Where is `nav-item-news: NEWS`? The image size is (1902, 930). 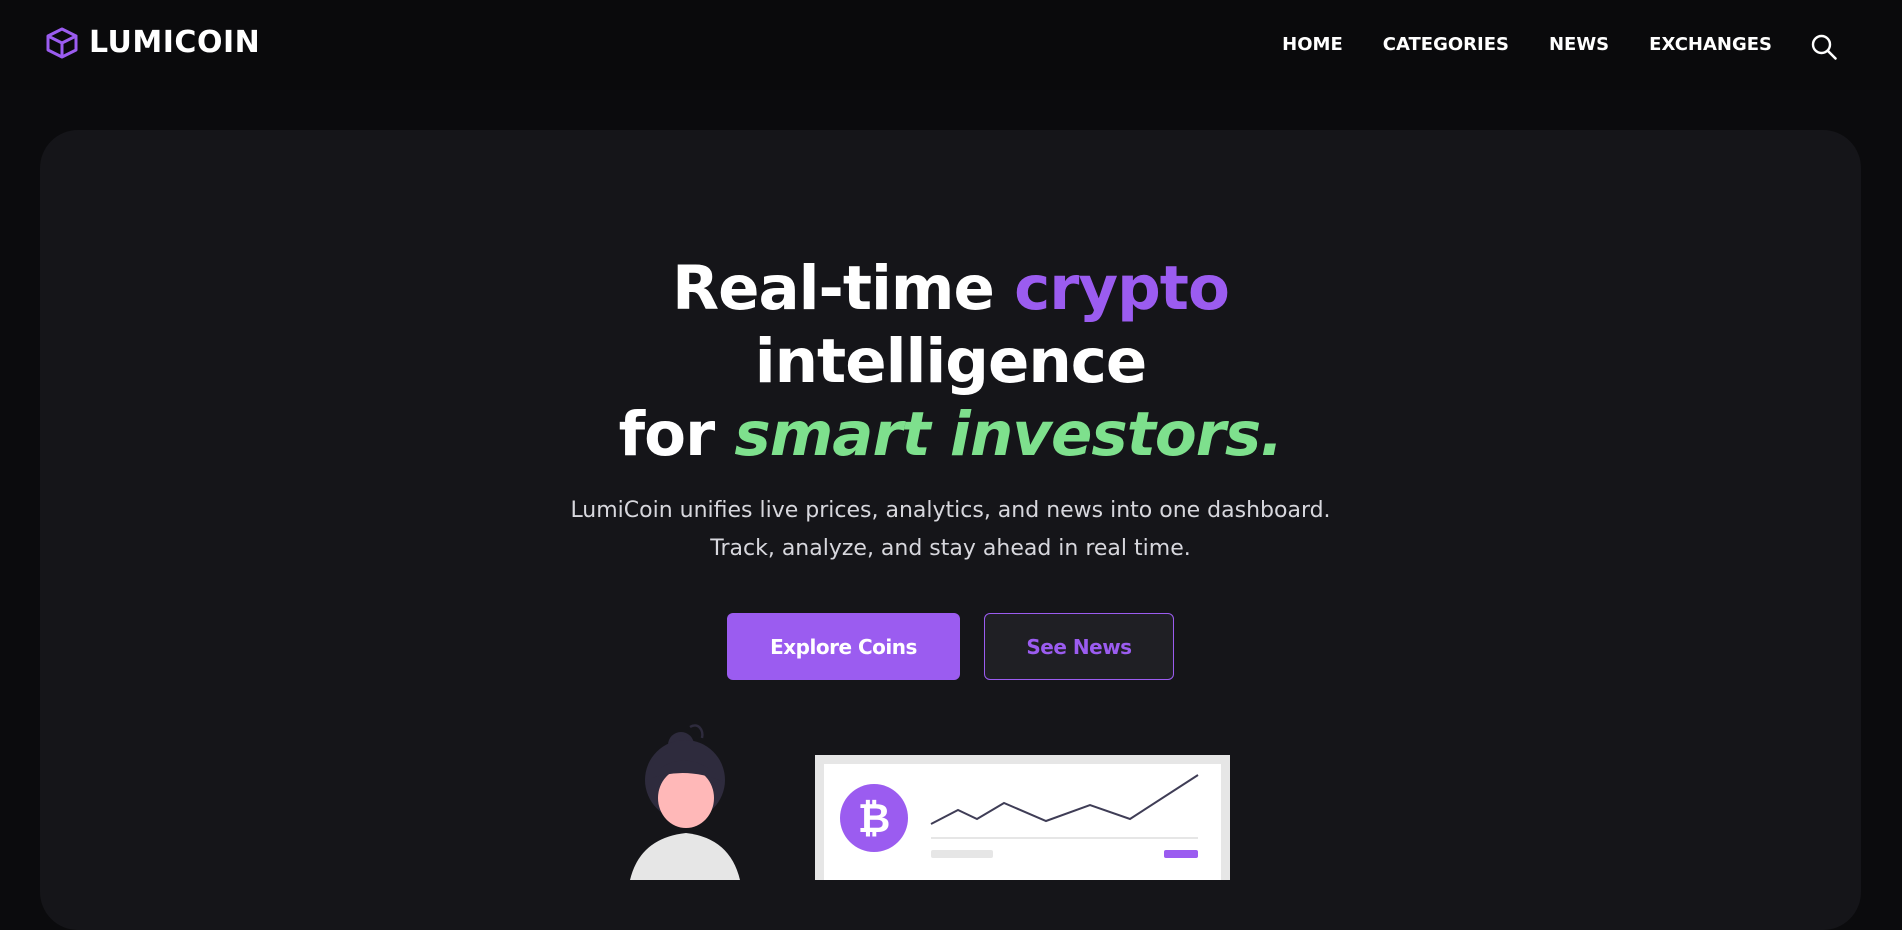
nav-item-news: NEWS is located at coordinates (1579, 45).